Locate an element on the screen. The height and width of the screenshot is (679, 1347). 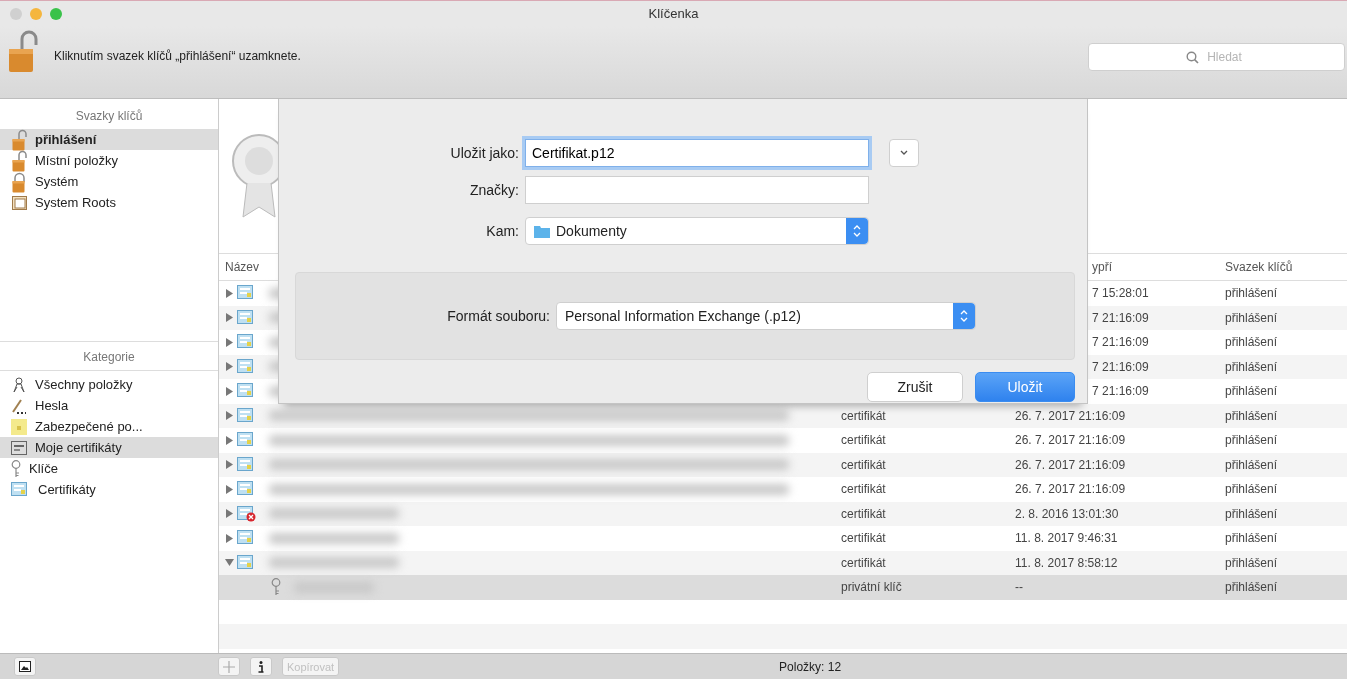
note-icon is located at coordinates (19, 426).